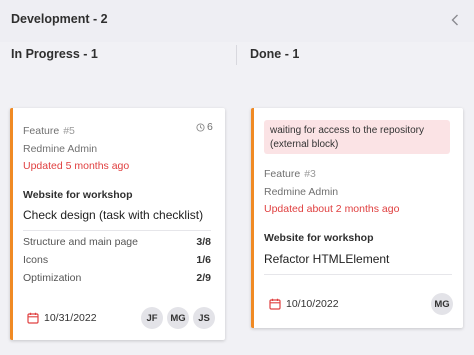 The height and width of the screenshot is (355, 474). What do you see at coordinates (275, 54) in the screenshot?
I see `column-header-done: Done - 1` at bounding box center [275, 54].